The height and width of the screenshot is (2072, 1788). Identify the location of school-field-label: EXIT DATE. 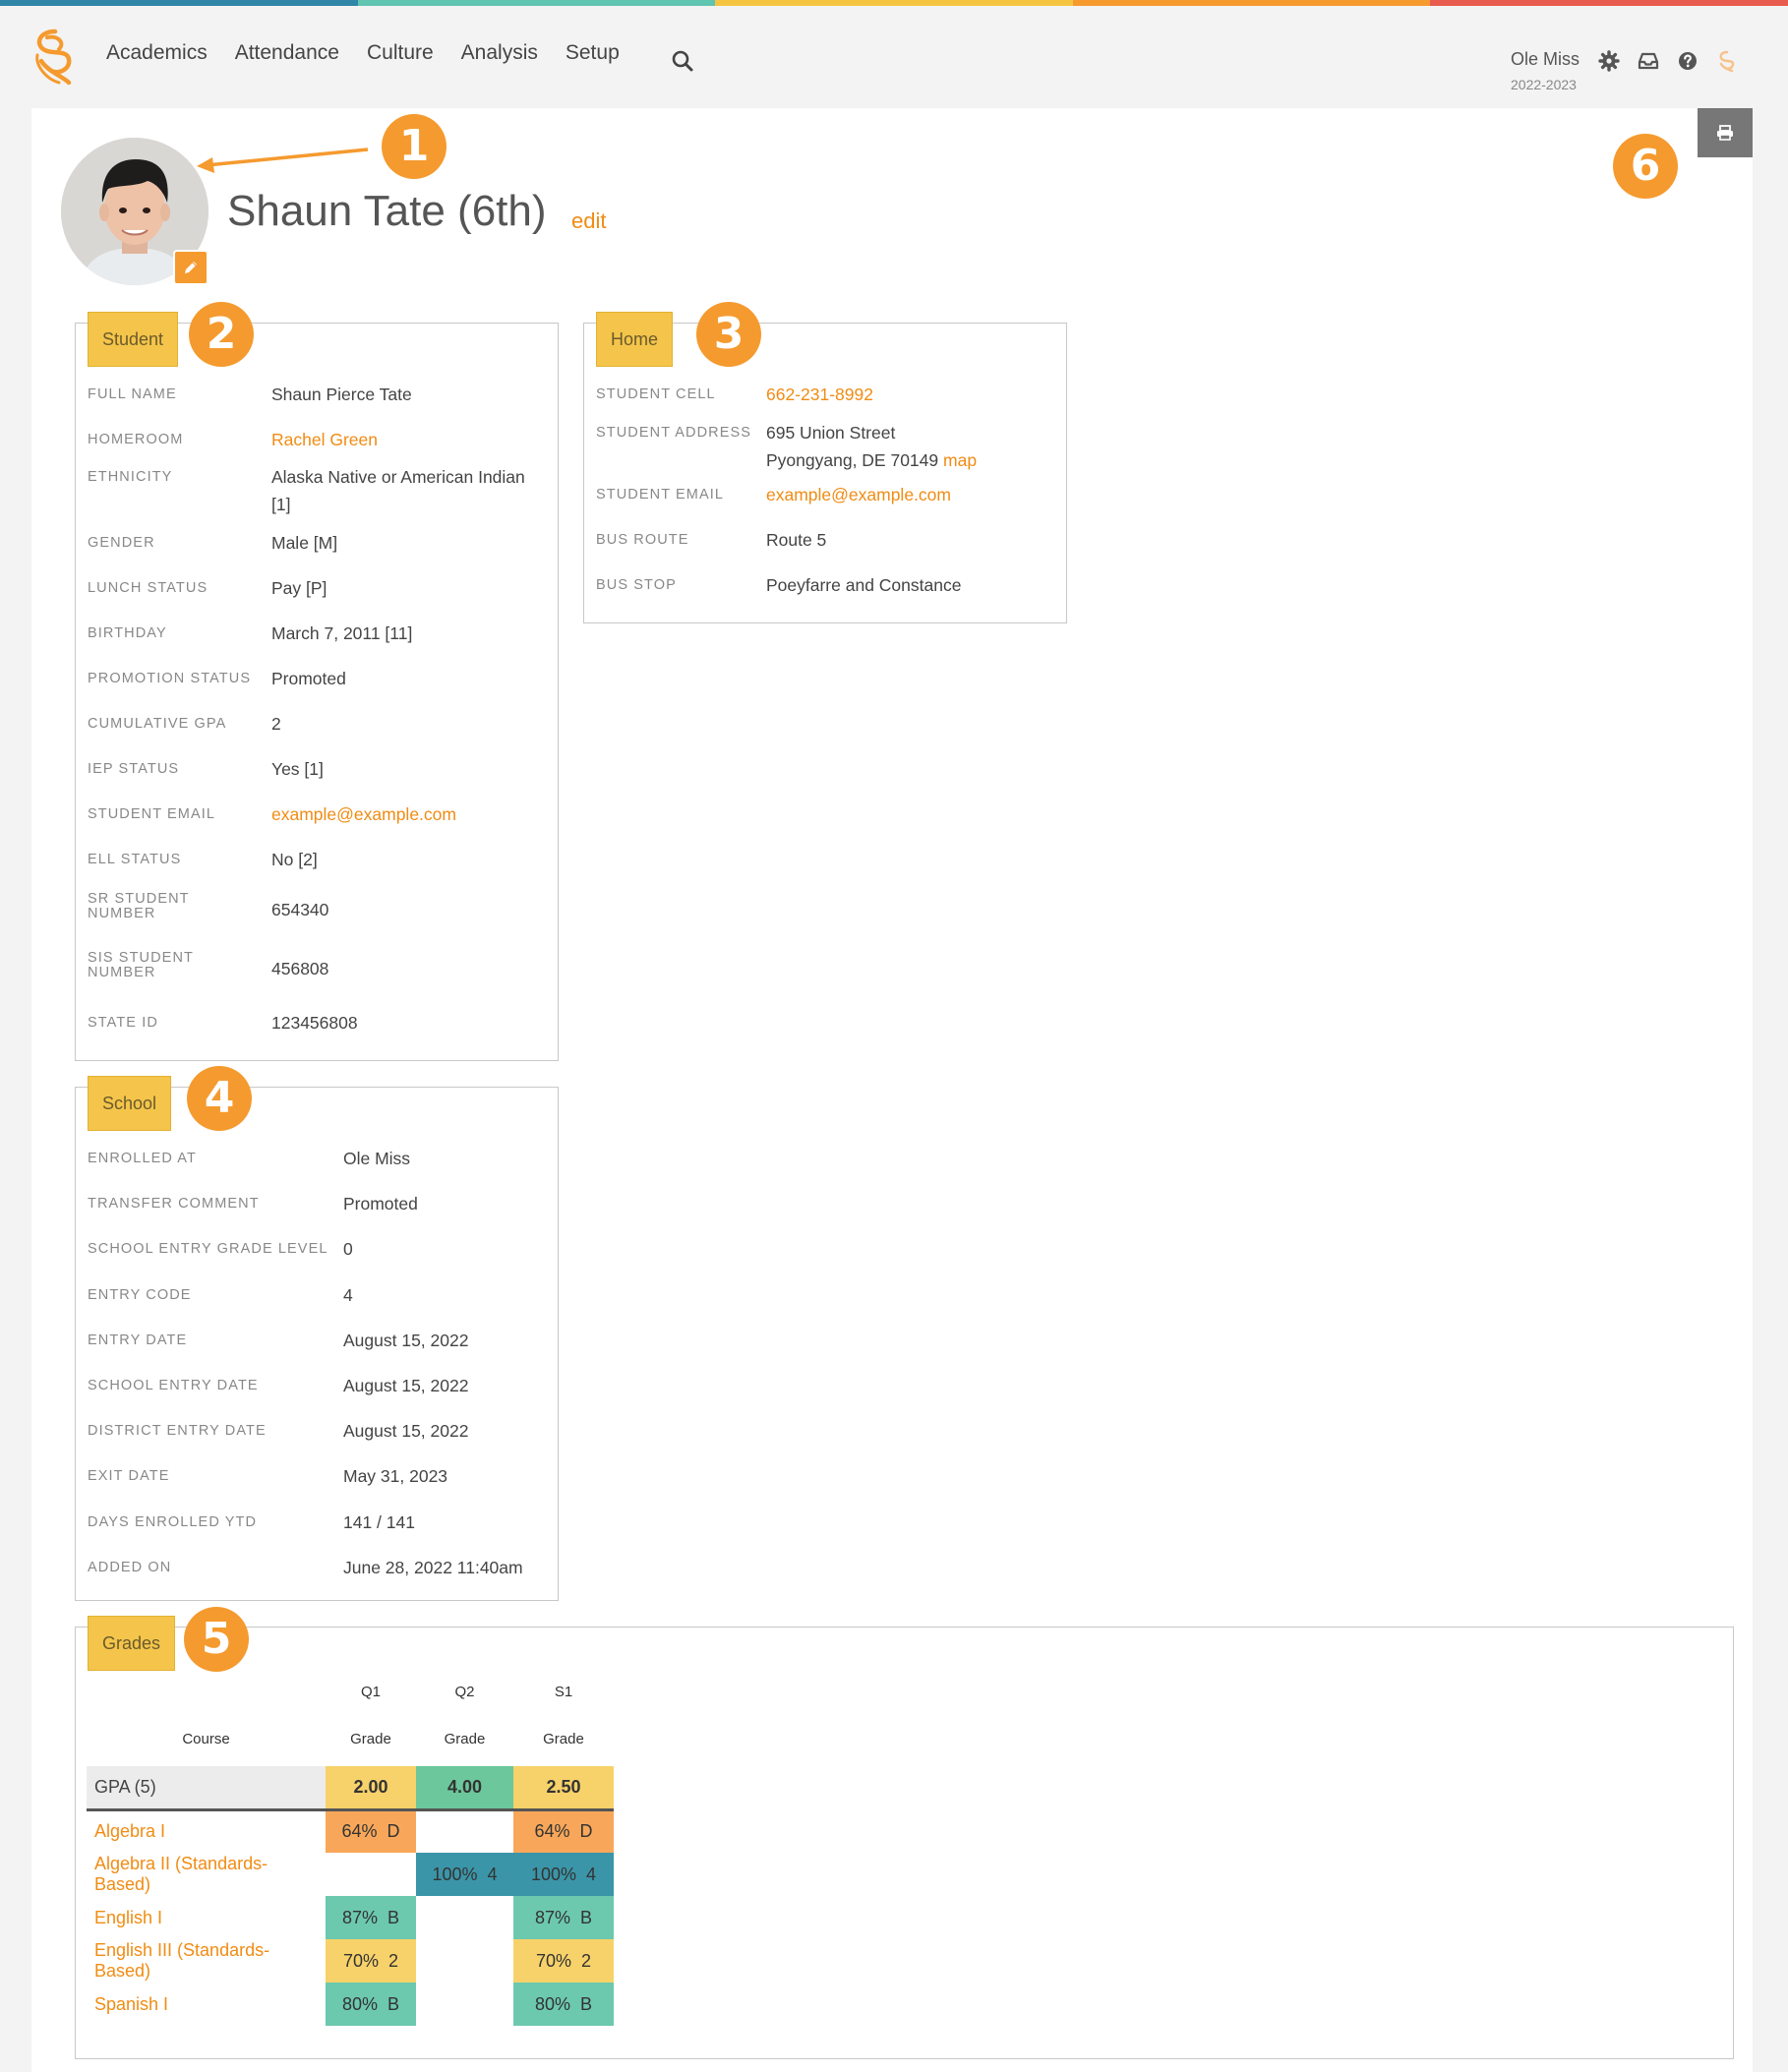
(129, 1476).